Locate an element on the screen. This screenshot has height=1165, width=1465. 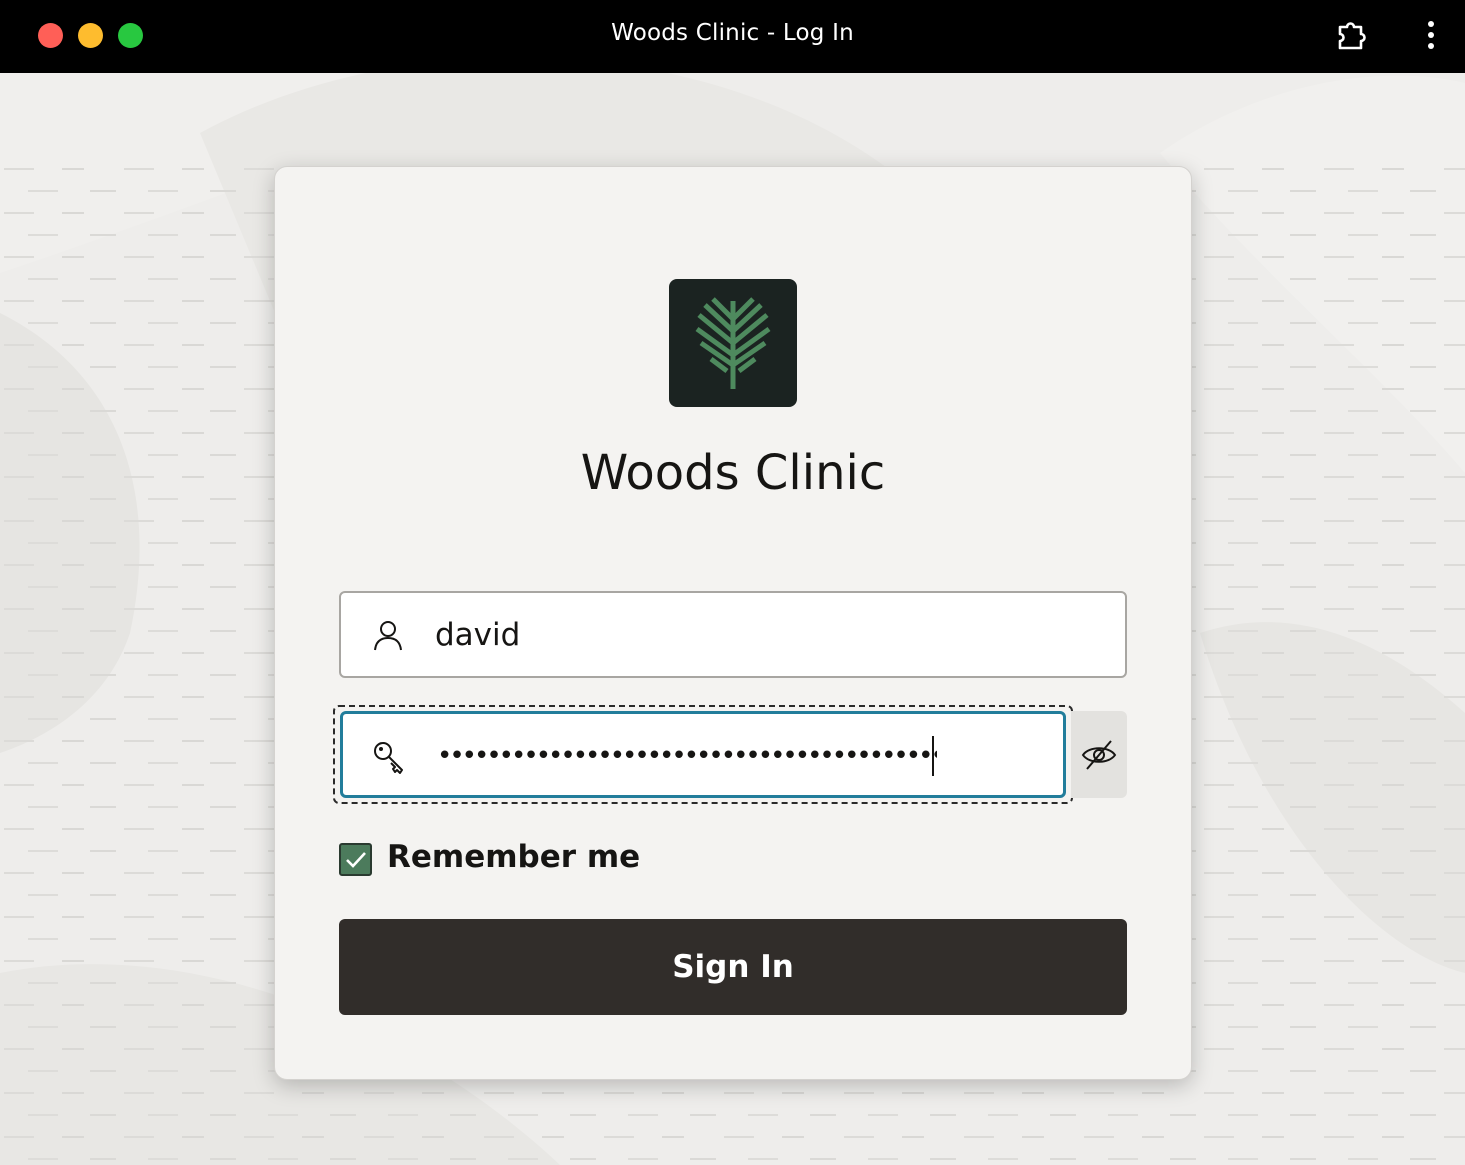
puzzle-extension-icon is located at coordinates (1353, 35).